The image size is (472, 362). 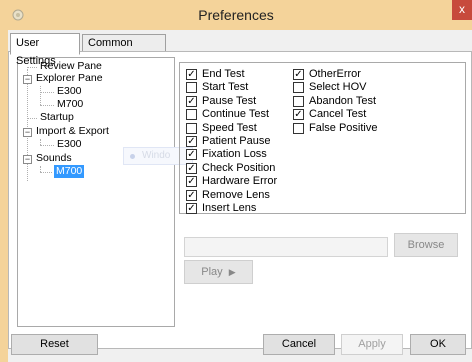 I want to click on sound-file-path-input, so click(x=286, y=247).